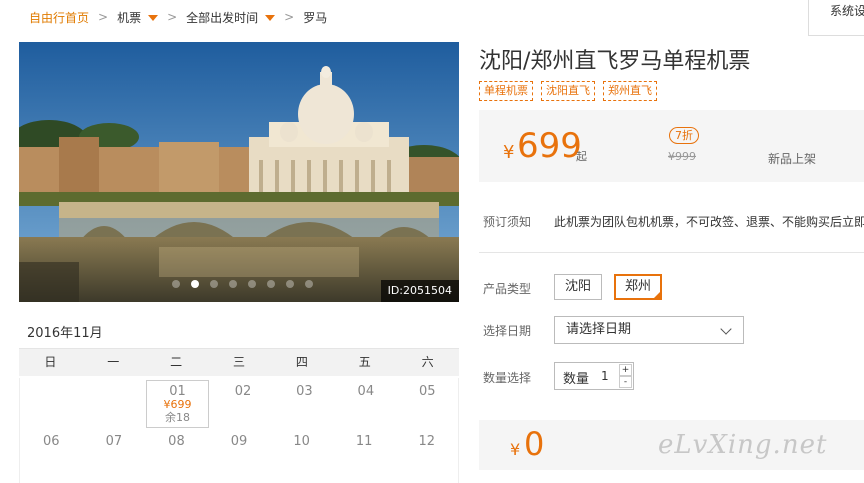 The image size is (864, 483). Describe the element at coordinates (615, 61) in the screenshot. I see `product-title: 沈阳/郑州直飞罗马单程机票` at that location.